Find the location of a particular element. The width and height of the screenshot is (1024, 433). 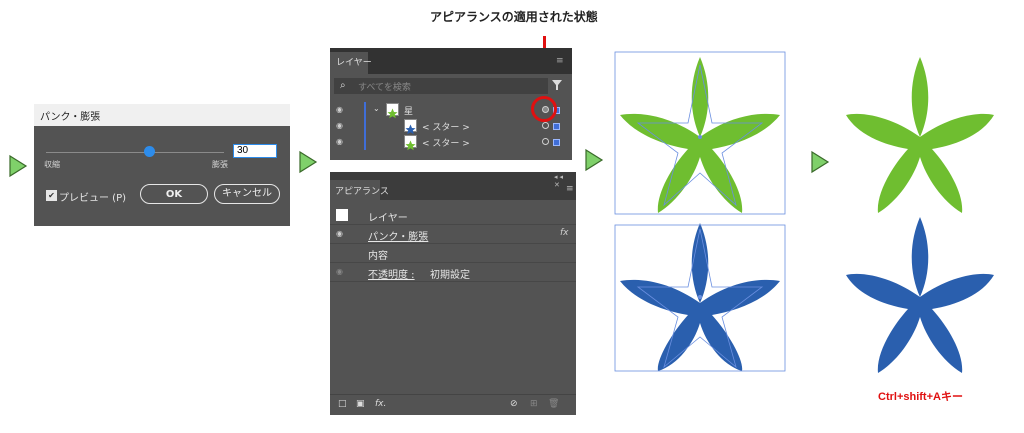

pucker-slider-thumb is located at coordinates (149, 151).